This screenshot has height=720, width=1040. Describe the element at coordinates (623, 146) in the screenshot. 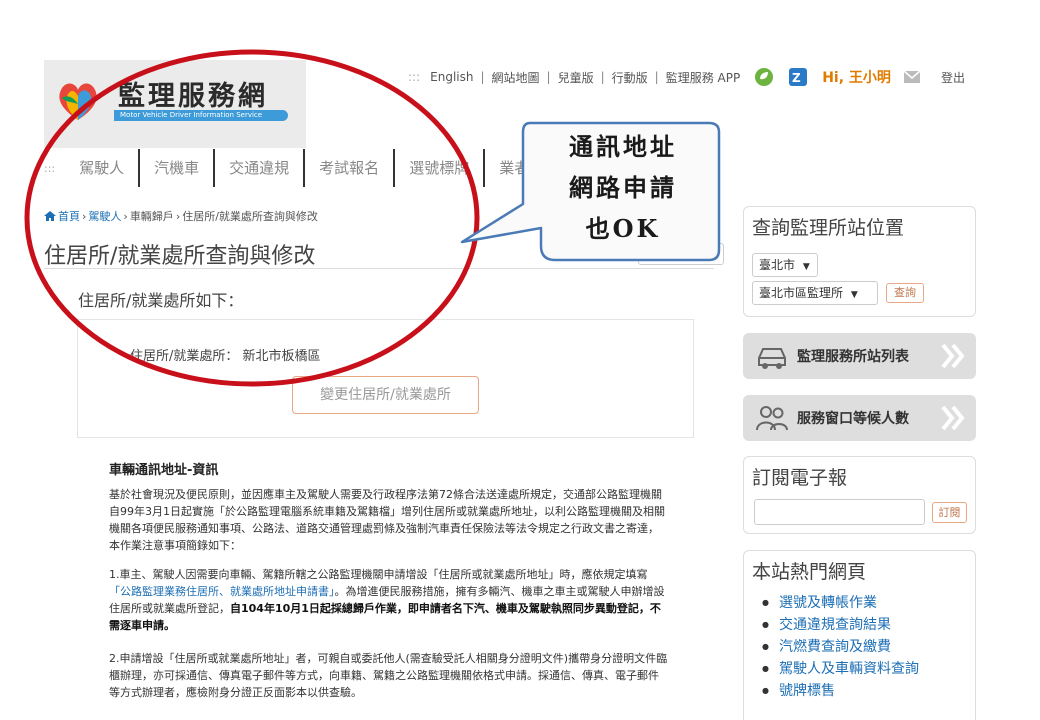

I see `callout-line: 通訊地址` at that location.